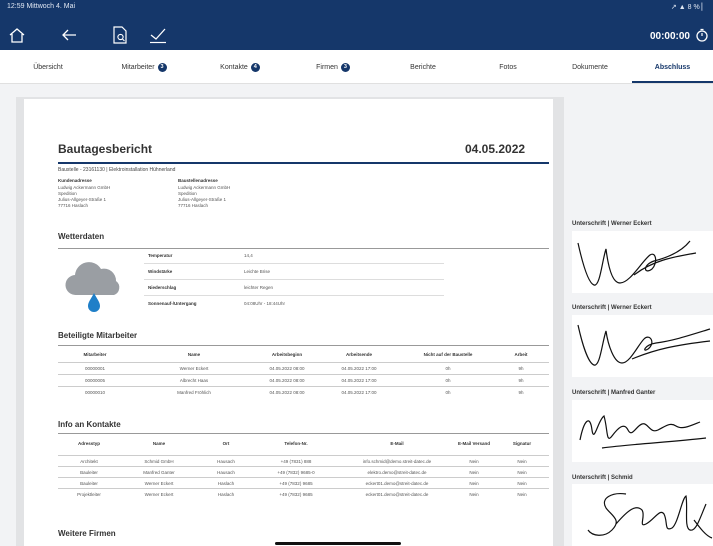 The height and width of the screenshot is (546, 713). Describe the element at coordinates (159, 472) in the screenshot. I see `table-cell: Manfred Ganter` at that location.